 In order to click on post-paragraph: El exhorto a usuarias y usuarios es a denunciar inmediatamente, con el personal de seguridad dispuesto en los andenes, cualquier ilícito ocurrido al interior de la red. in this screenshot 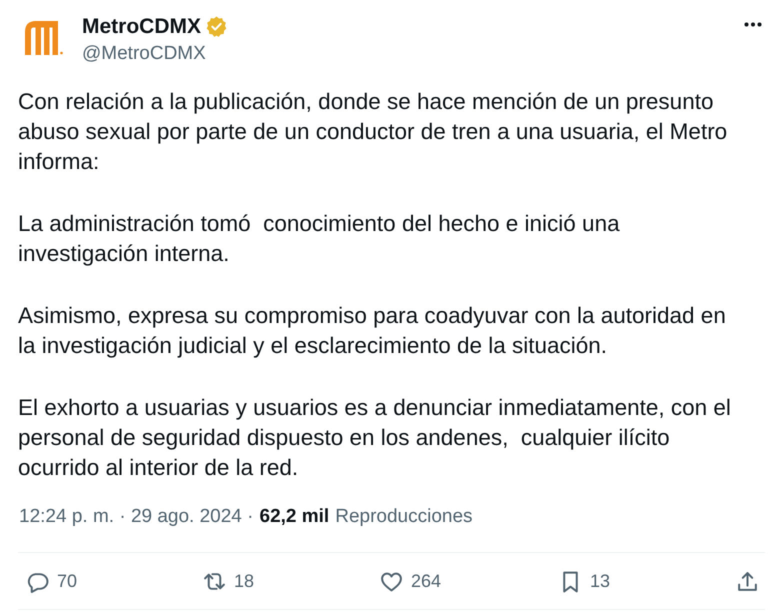, I will do `click(374, 438)`.